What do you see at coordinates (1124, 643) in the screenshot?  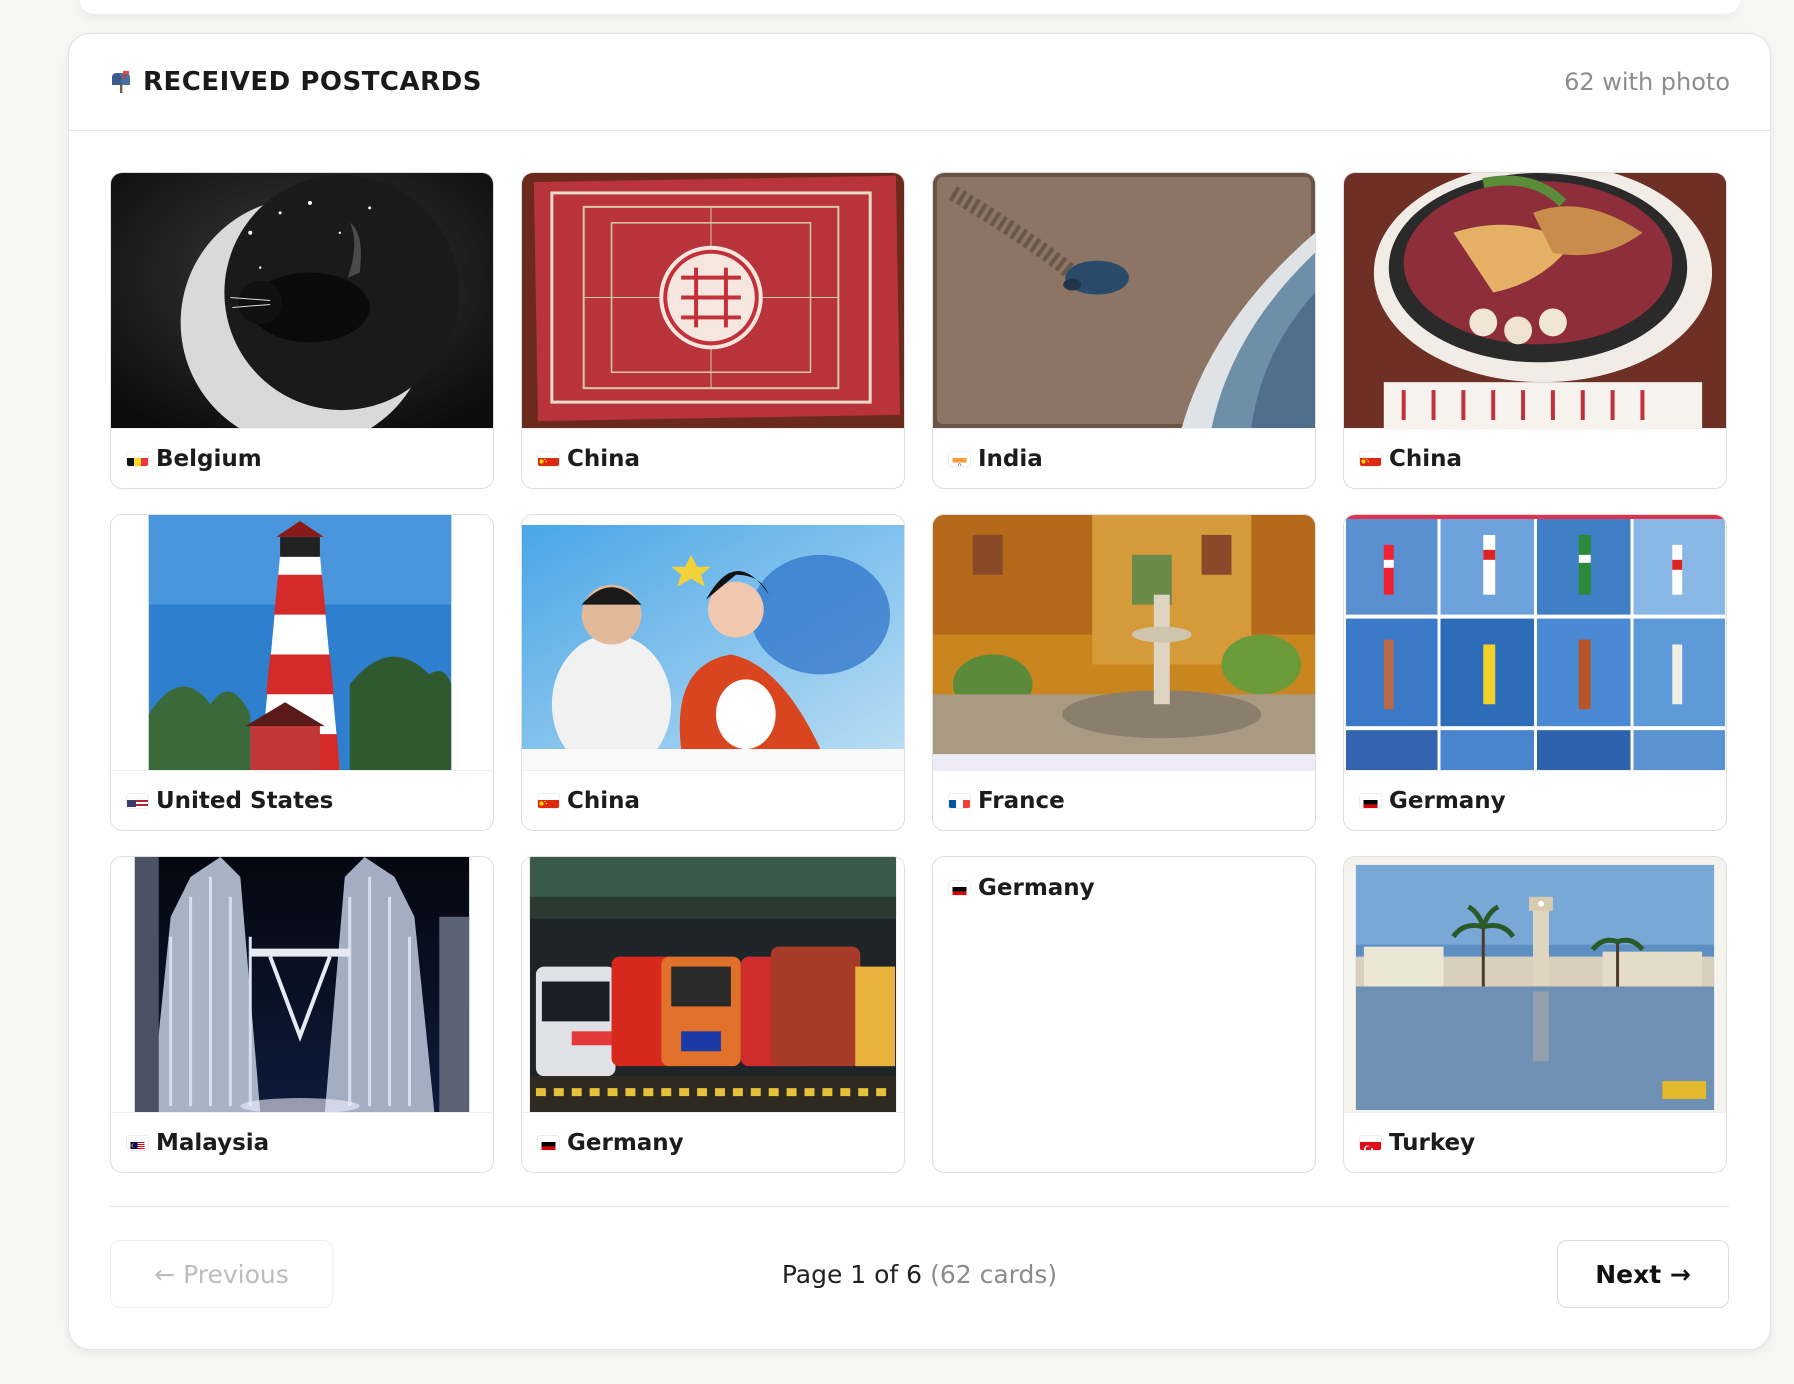 I see `provence-fountain-photo` at bounding box center [1124, 643].